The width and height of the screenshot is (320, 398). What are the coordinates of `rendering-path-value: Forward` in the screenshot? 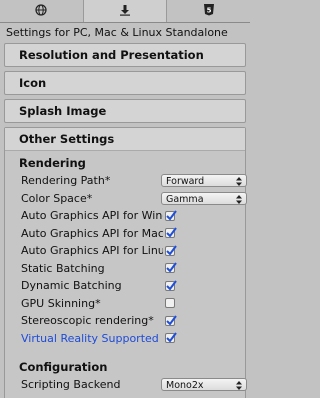 It's located at (185, 182).